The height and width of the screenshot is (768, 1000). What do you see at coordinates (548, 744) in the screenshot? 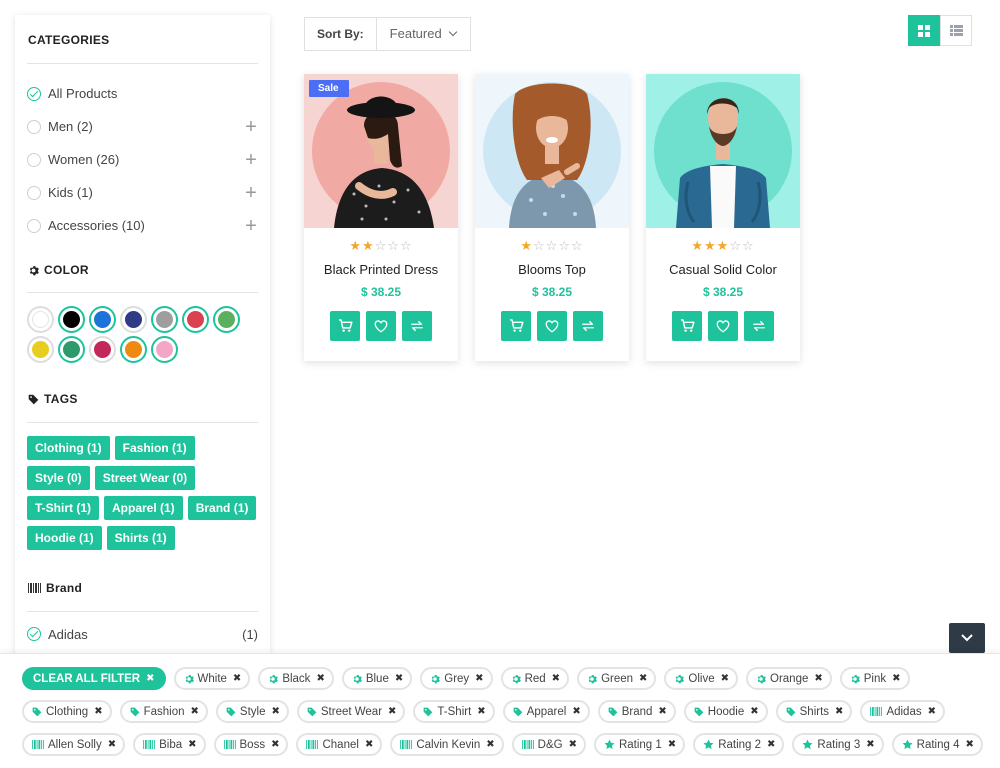
I see `filter-chip: D&G ✖` at bounding box center [548, 744].